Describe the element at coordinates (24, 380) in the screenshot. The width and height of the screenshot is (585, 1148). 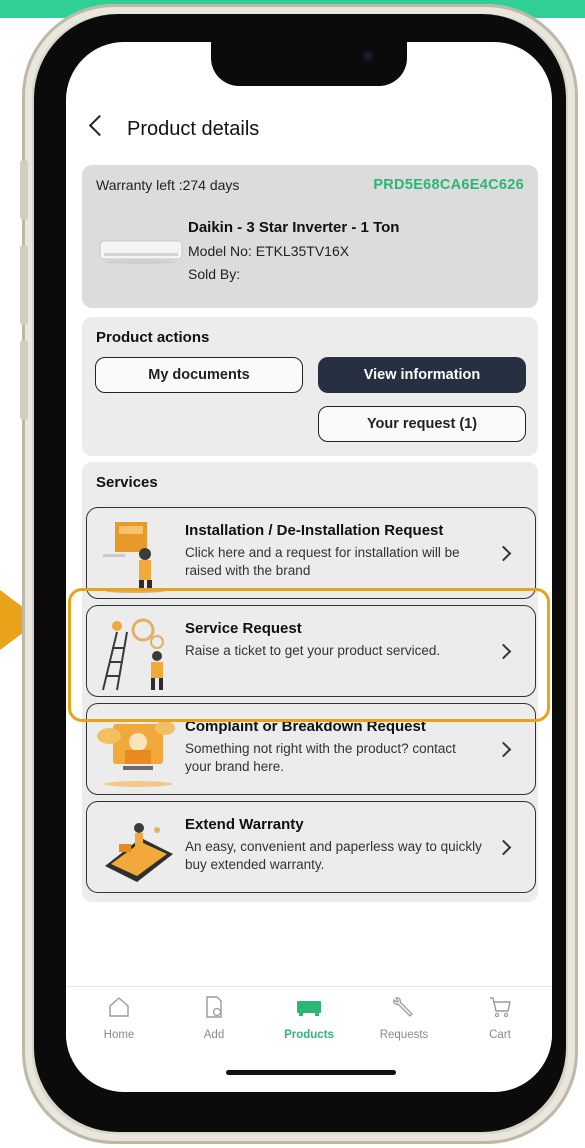
I see `phone-volume-down` at that location.